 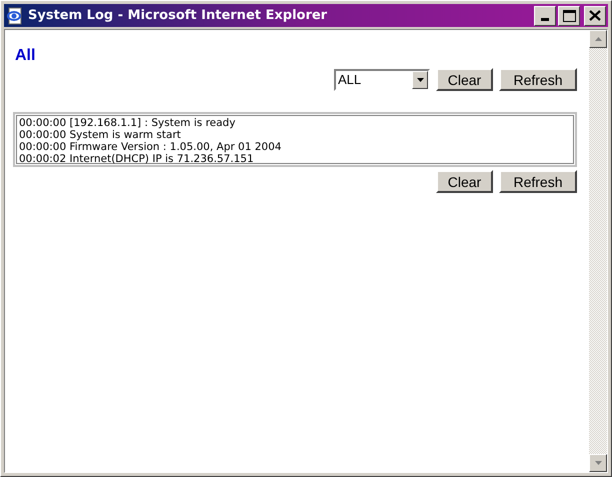 I want to click on log-line: 00:00:00 System is warm start, so click(x=100, y=135).